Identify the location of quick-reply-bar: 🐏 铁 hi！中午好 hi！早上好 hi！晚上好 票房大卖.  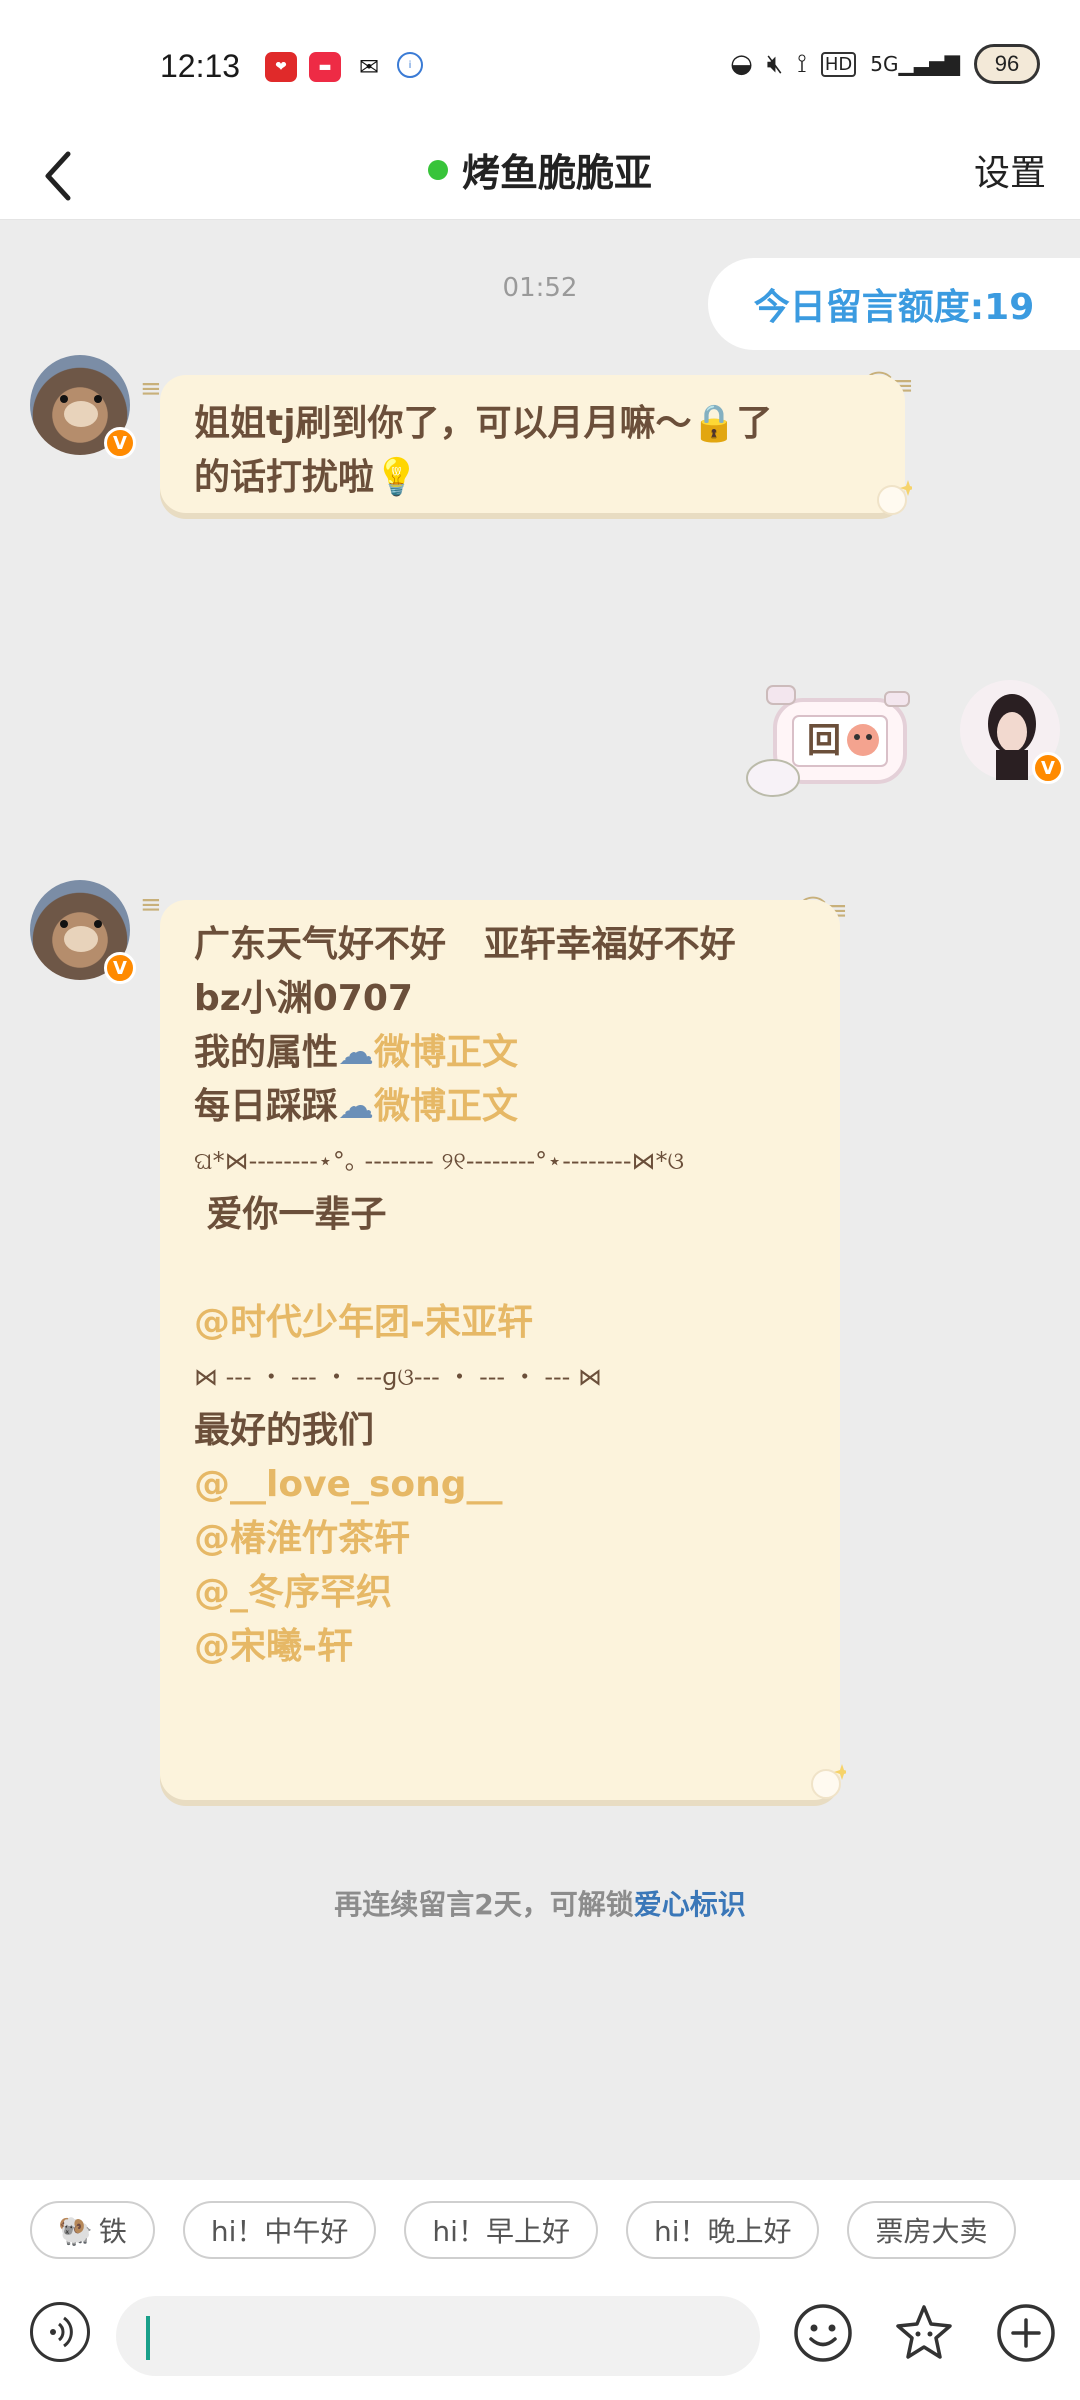
(540, 2230).